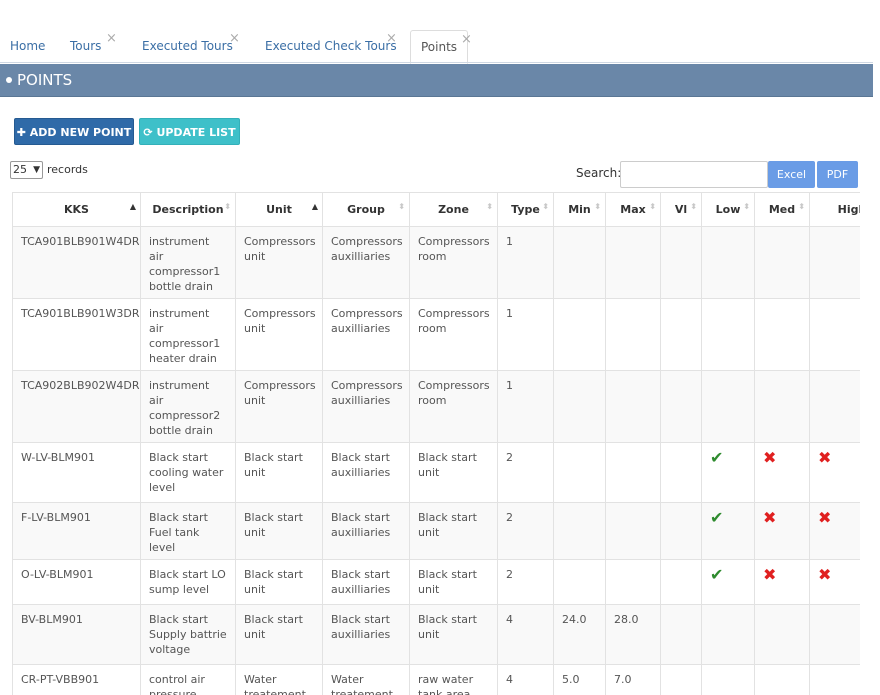 The width and height of the screenshot is (880, 695). I want to click on cell-unit: Water treatement unit, so click(279, 679).